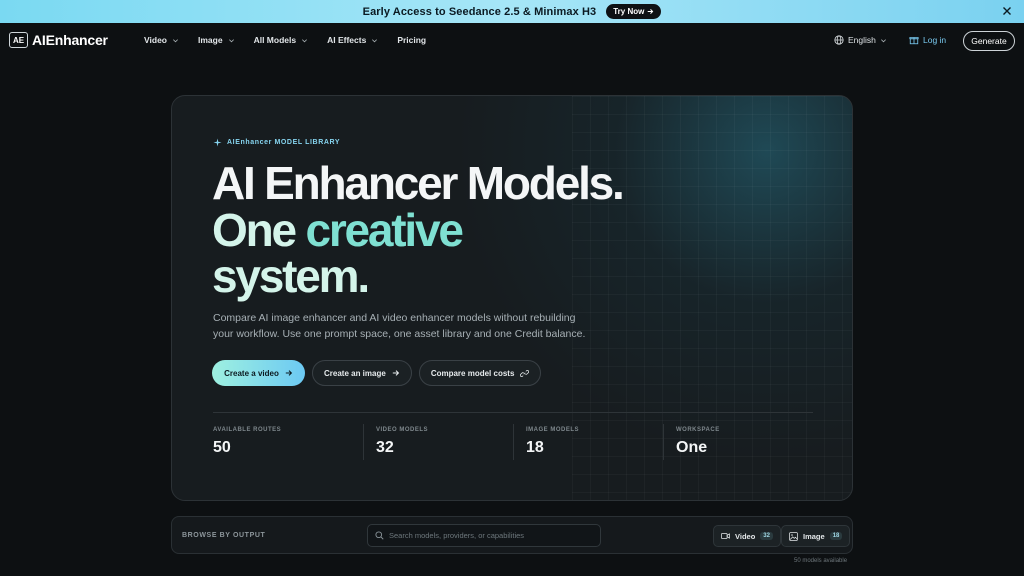  I want to click on stat-label: VIDEO MODELS, so click(402, 430).